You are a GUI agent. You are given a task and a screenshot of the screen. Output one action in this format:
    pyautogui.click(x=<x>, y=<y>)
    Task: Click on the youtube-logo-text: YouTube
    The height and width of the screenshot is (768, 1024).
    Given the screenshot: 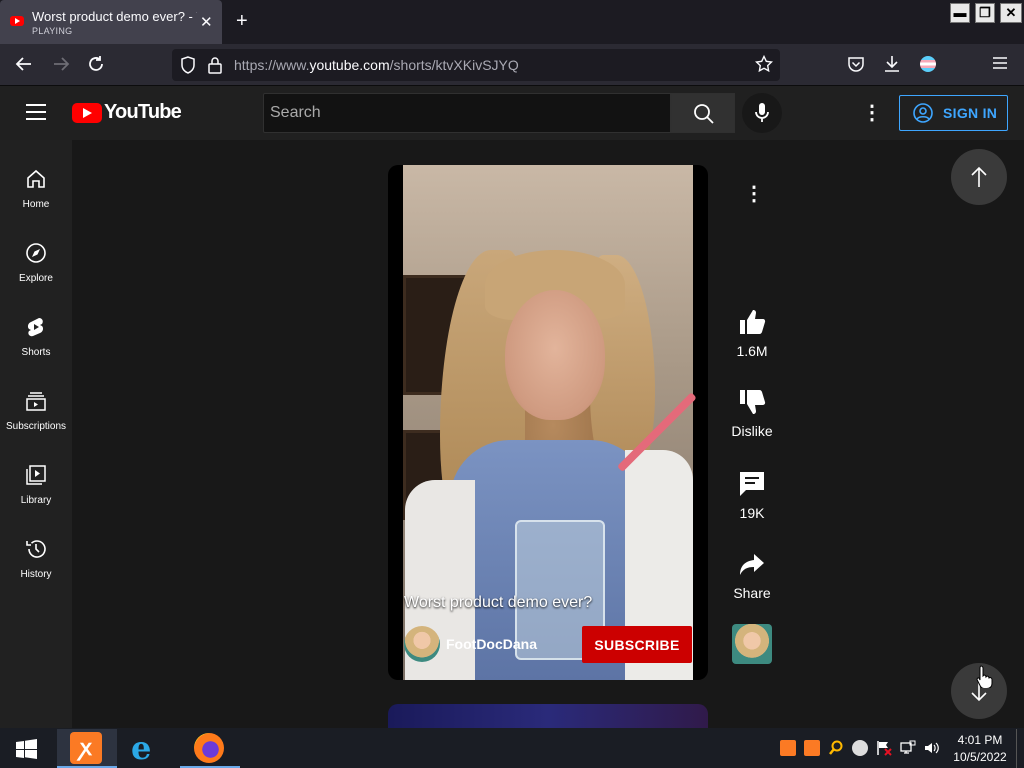 What is the action you would take?
    pyautogui.click(x=143, y=112)
    